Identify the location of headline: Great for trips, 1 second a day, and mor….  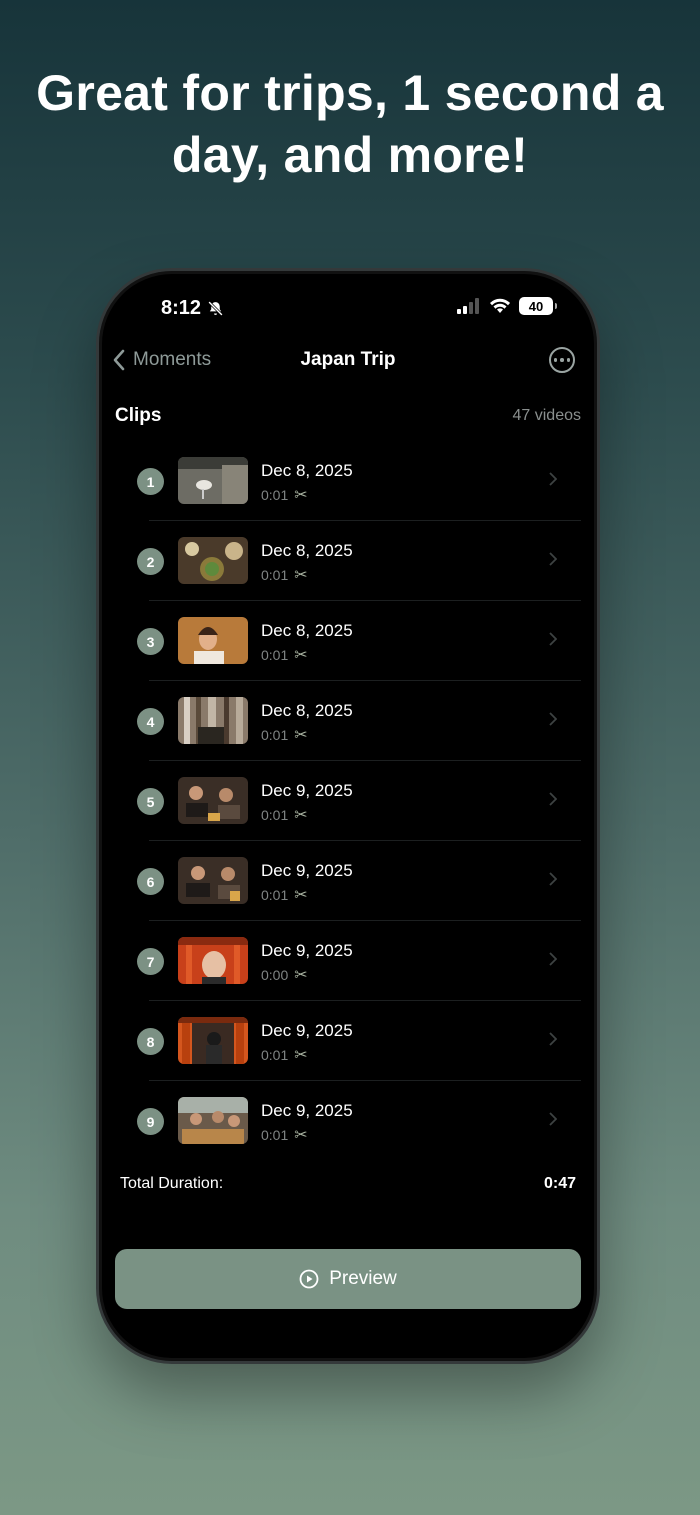
(350, 124).